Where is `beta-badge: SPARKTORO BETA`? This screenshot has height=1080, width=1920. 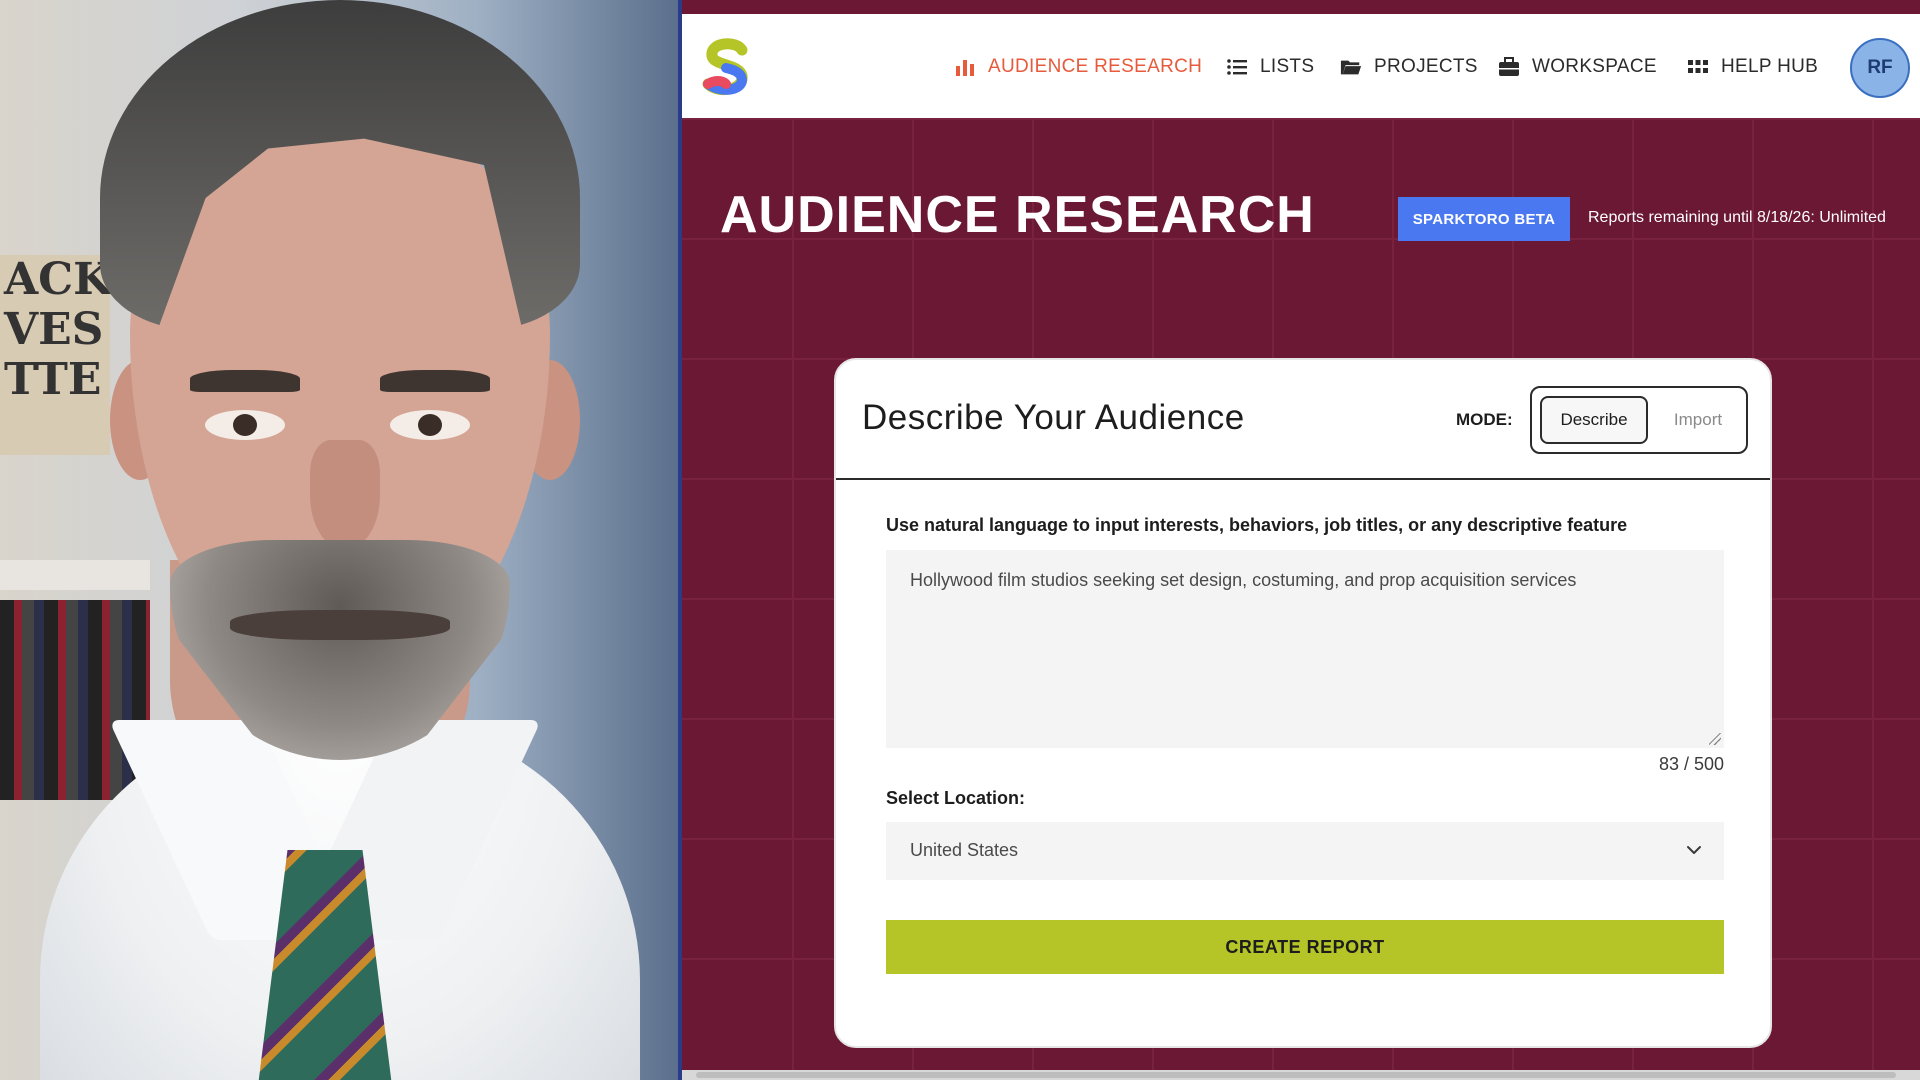
beta-badge: SPARKTORO BETA is located at coordinates (1484, 219).